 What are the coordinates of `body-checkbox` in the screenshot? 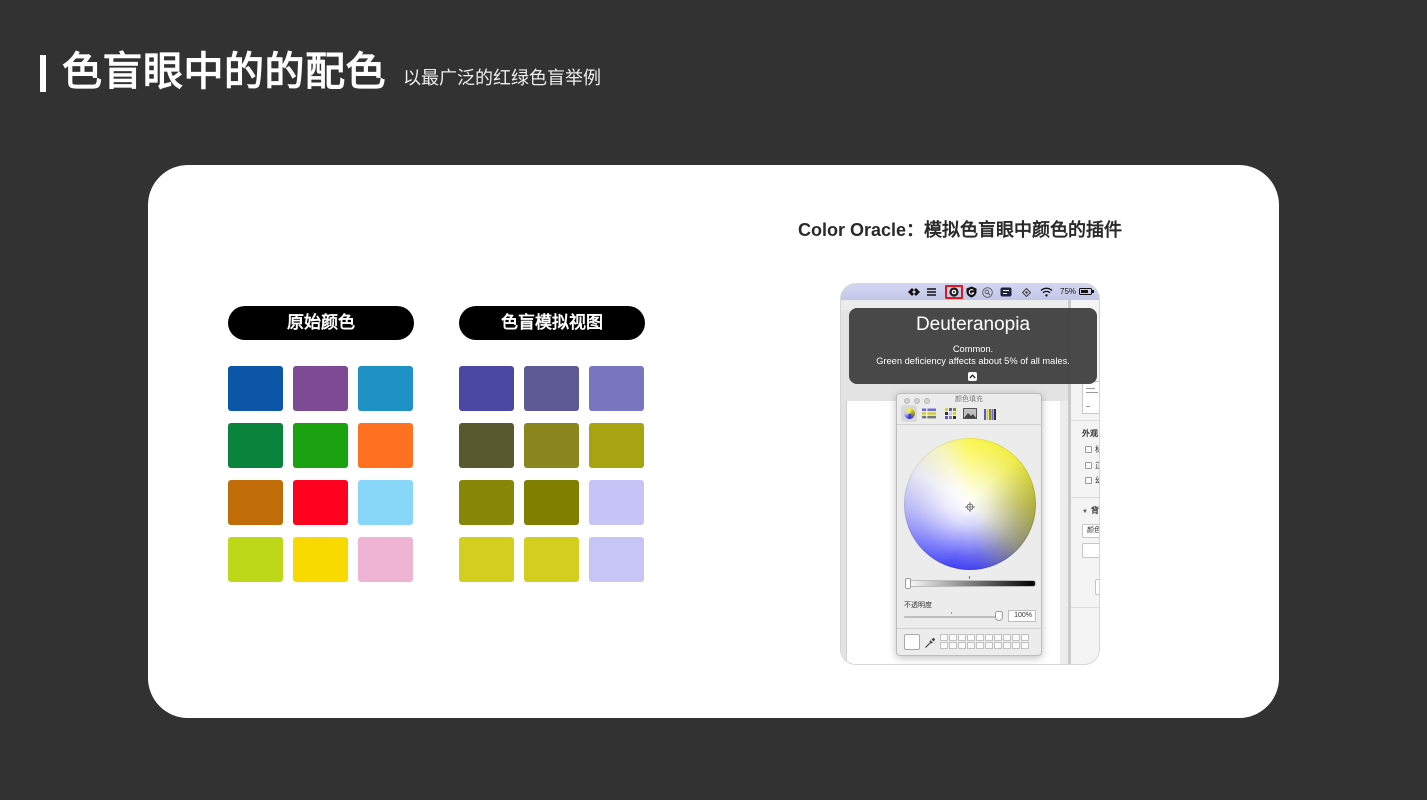 It's located at (1088, 465).